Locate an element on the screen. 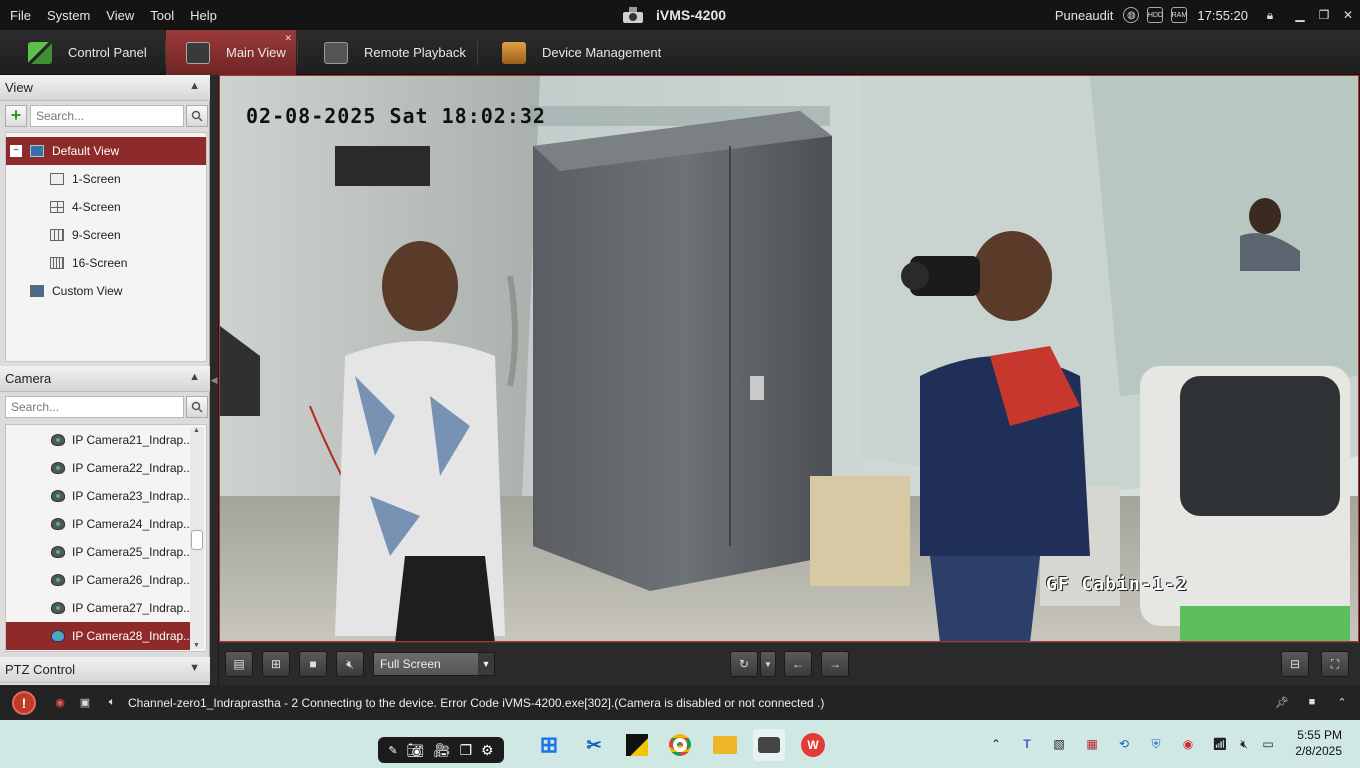  wifi-icon: 📶︎ is located at coordinates (1220, 744).